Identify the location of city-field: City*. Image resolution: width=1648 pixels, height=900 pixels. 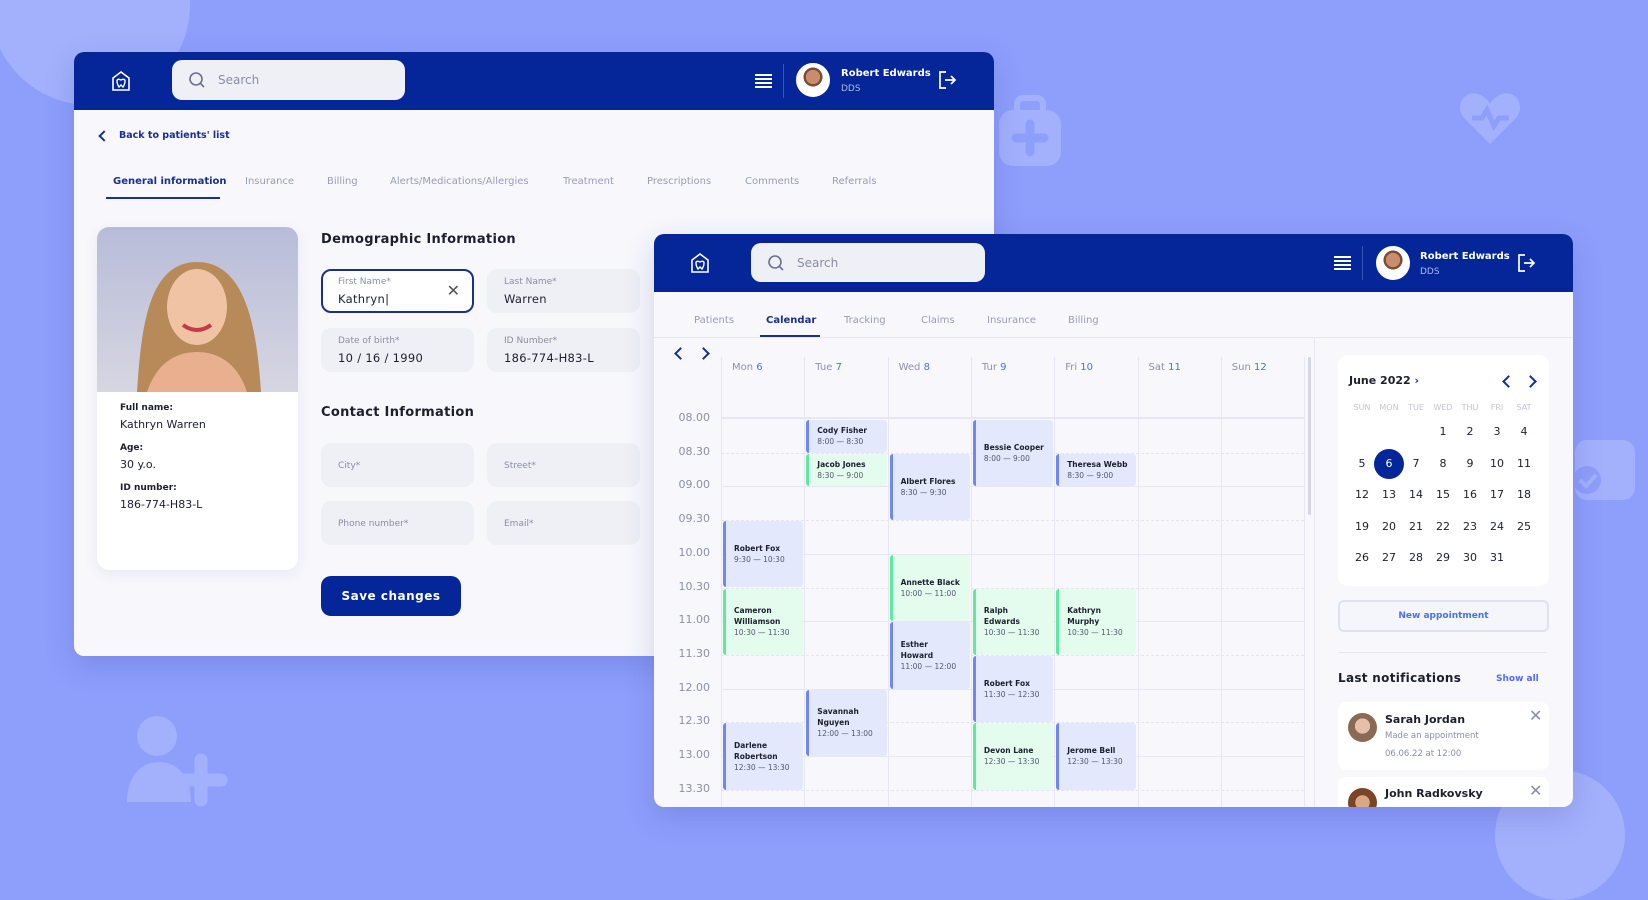
(397, 465).